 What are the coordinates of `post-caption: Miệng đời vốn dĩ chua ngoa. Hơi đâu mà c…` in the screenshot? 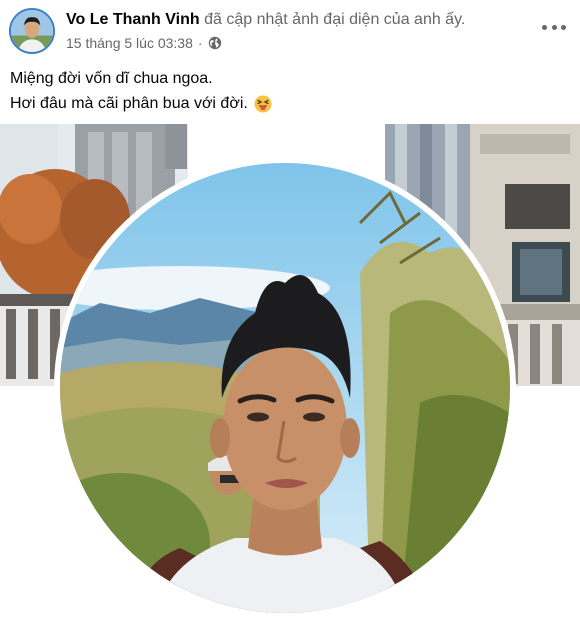 It's located at (141, 91).